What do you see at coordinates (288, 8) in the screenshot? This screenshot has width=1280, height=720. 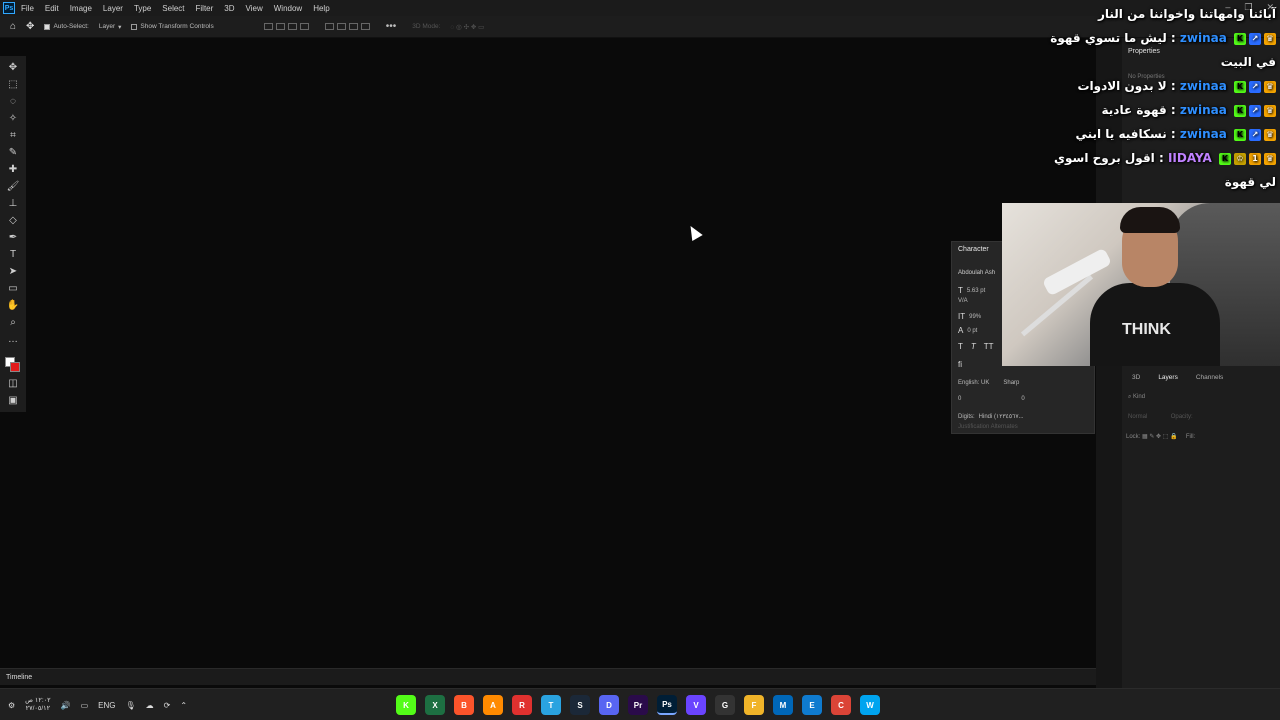 I see `menu-window: Window` at bounding box center [288, 8].